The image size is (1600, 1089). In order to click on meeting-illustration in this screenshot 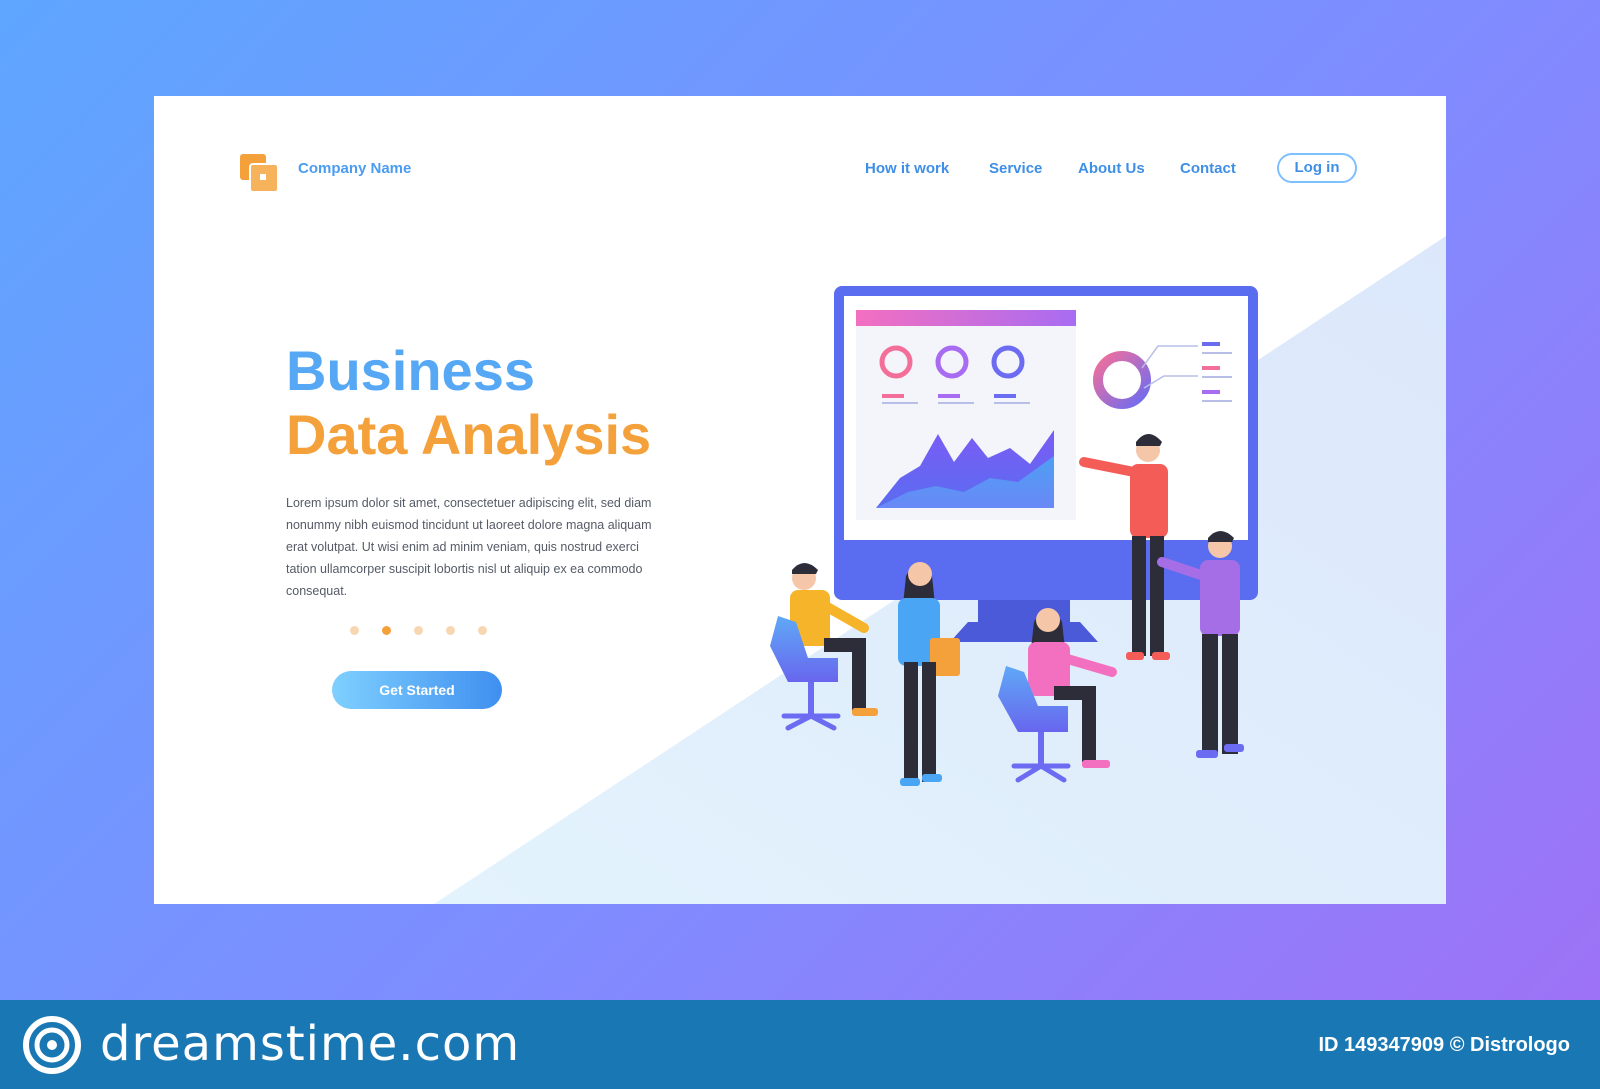, I will do `click(1014, 536)`.